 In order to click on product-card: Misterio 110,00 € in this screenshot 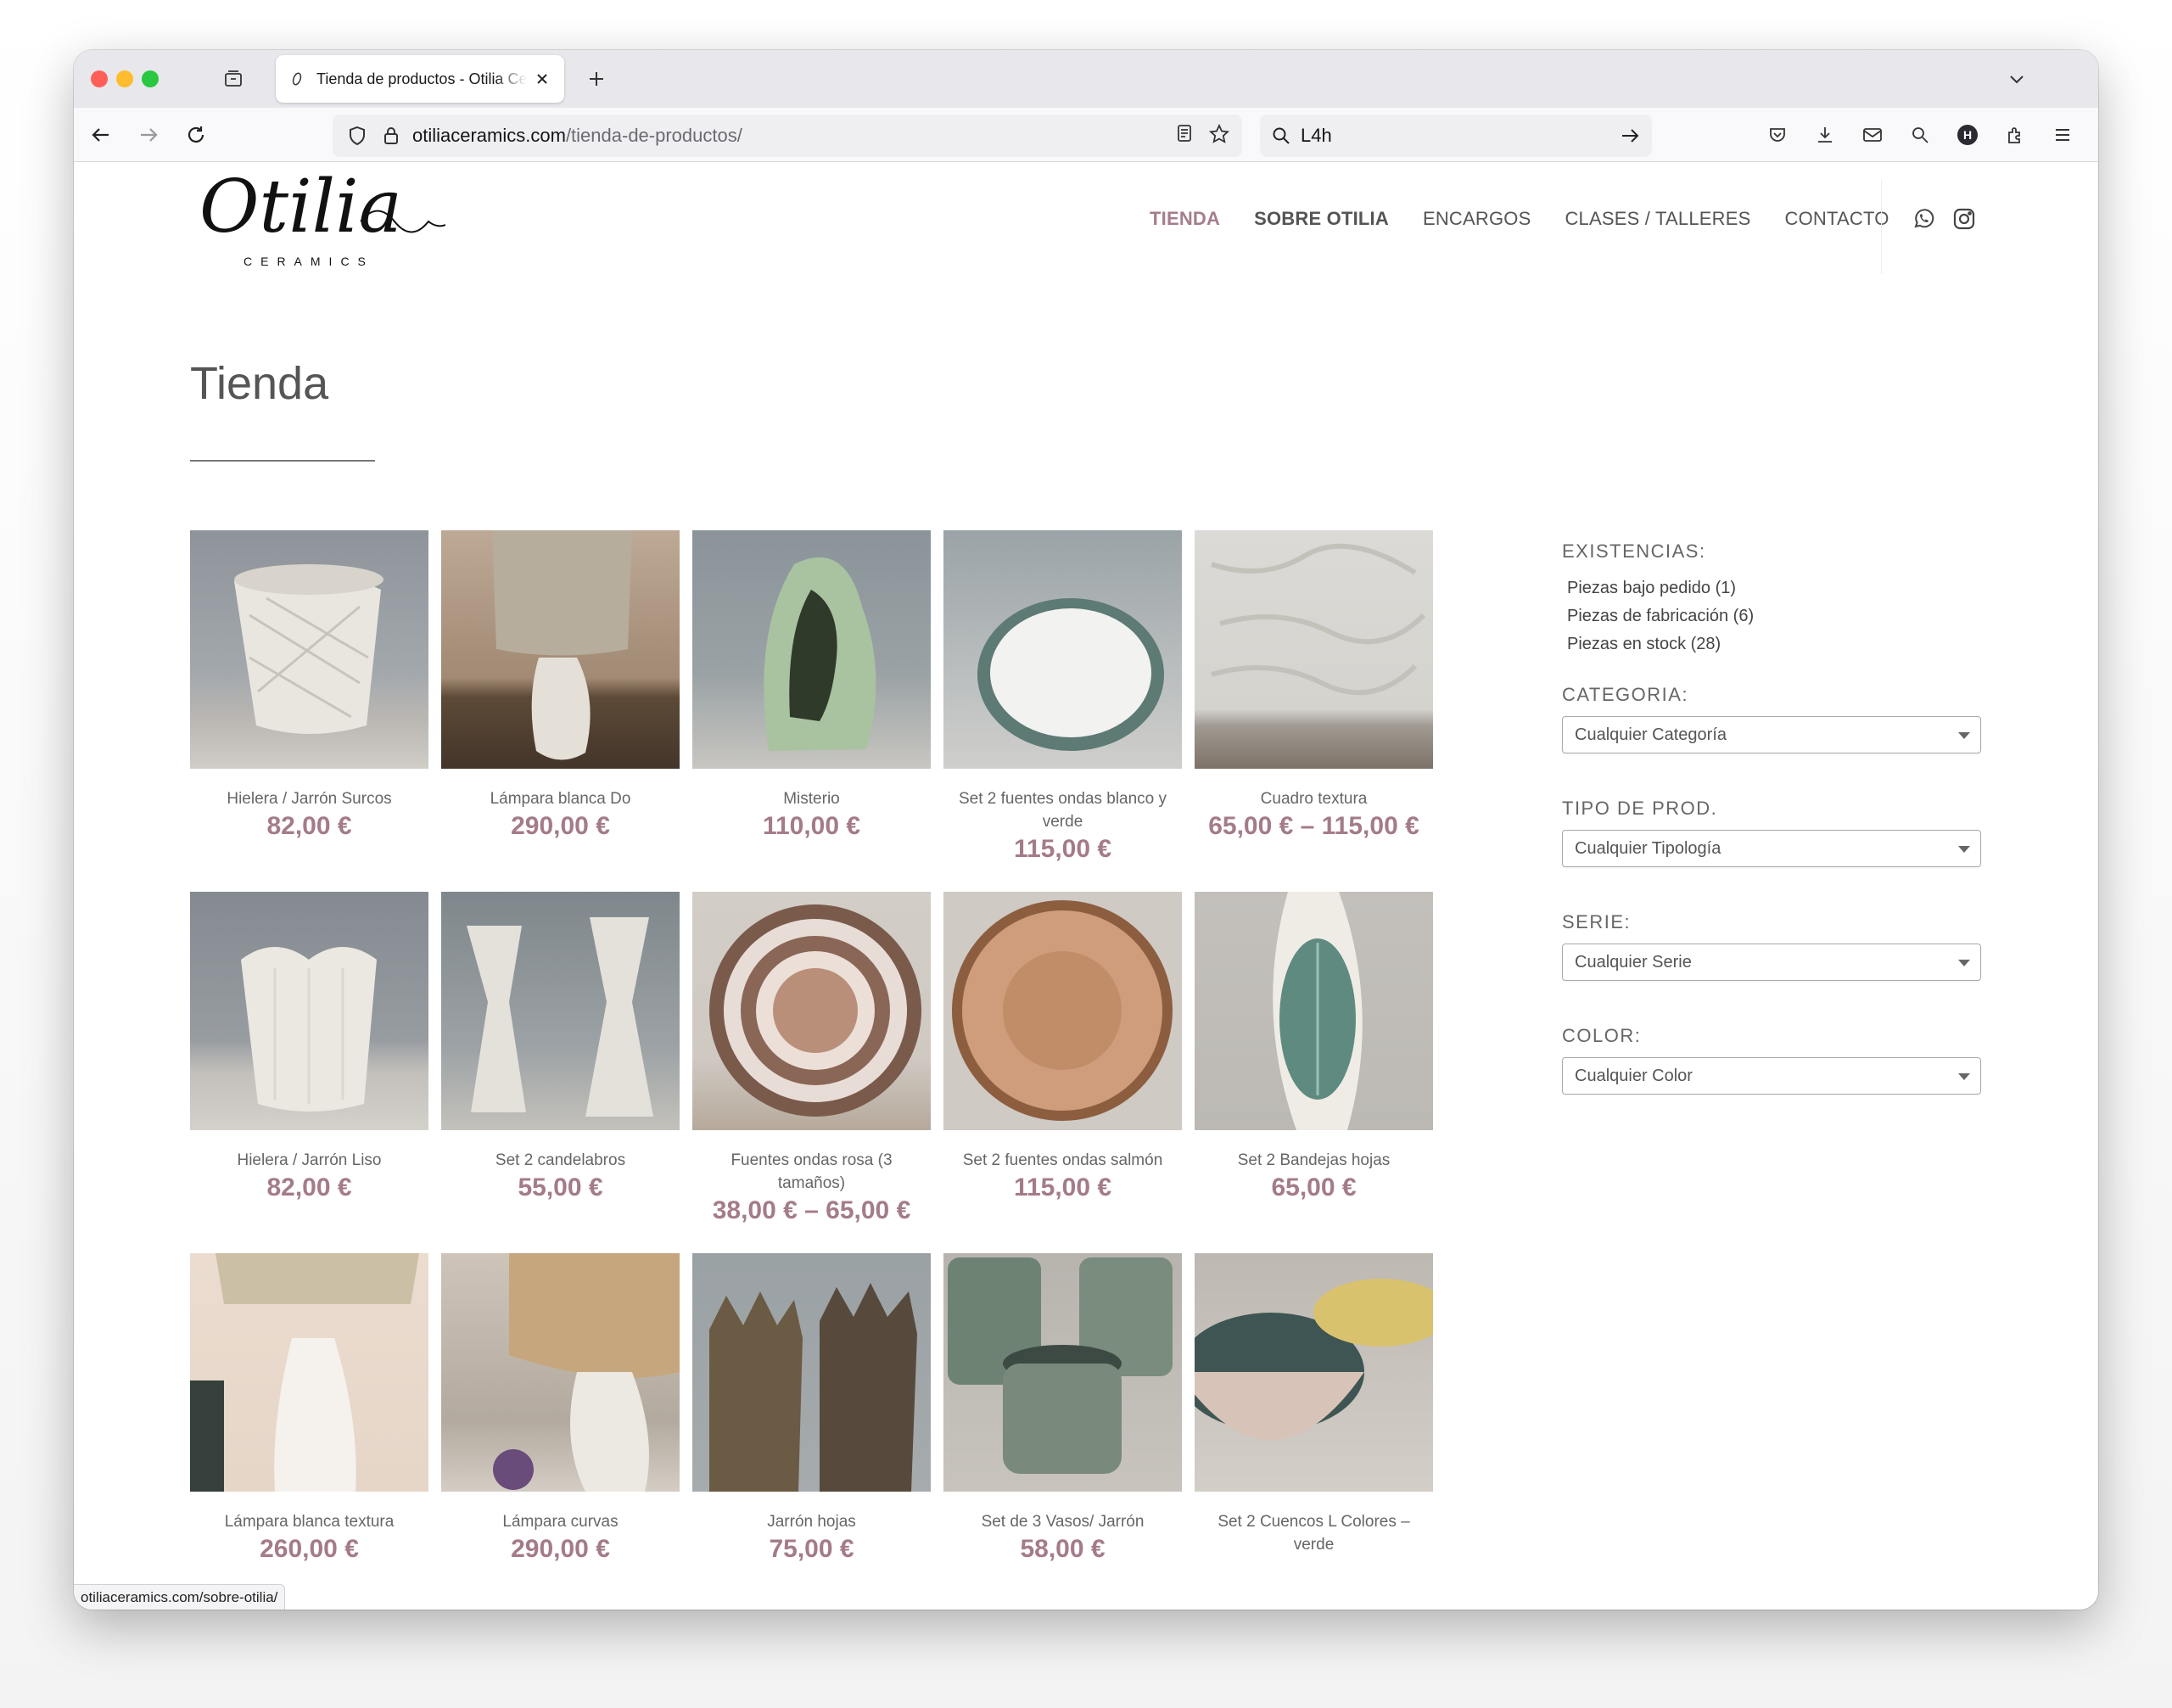, I will do `click(812, 711)`.